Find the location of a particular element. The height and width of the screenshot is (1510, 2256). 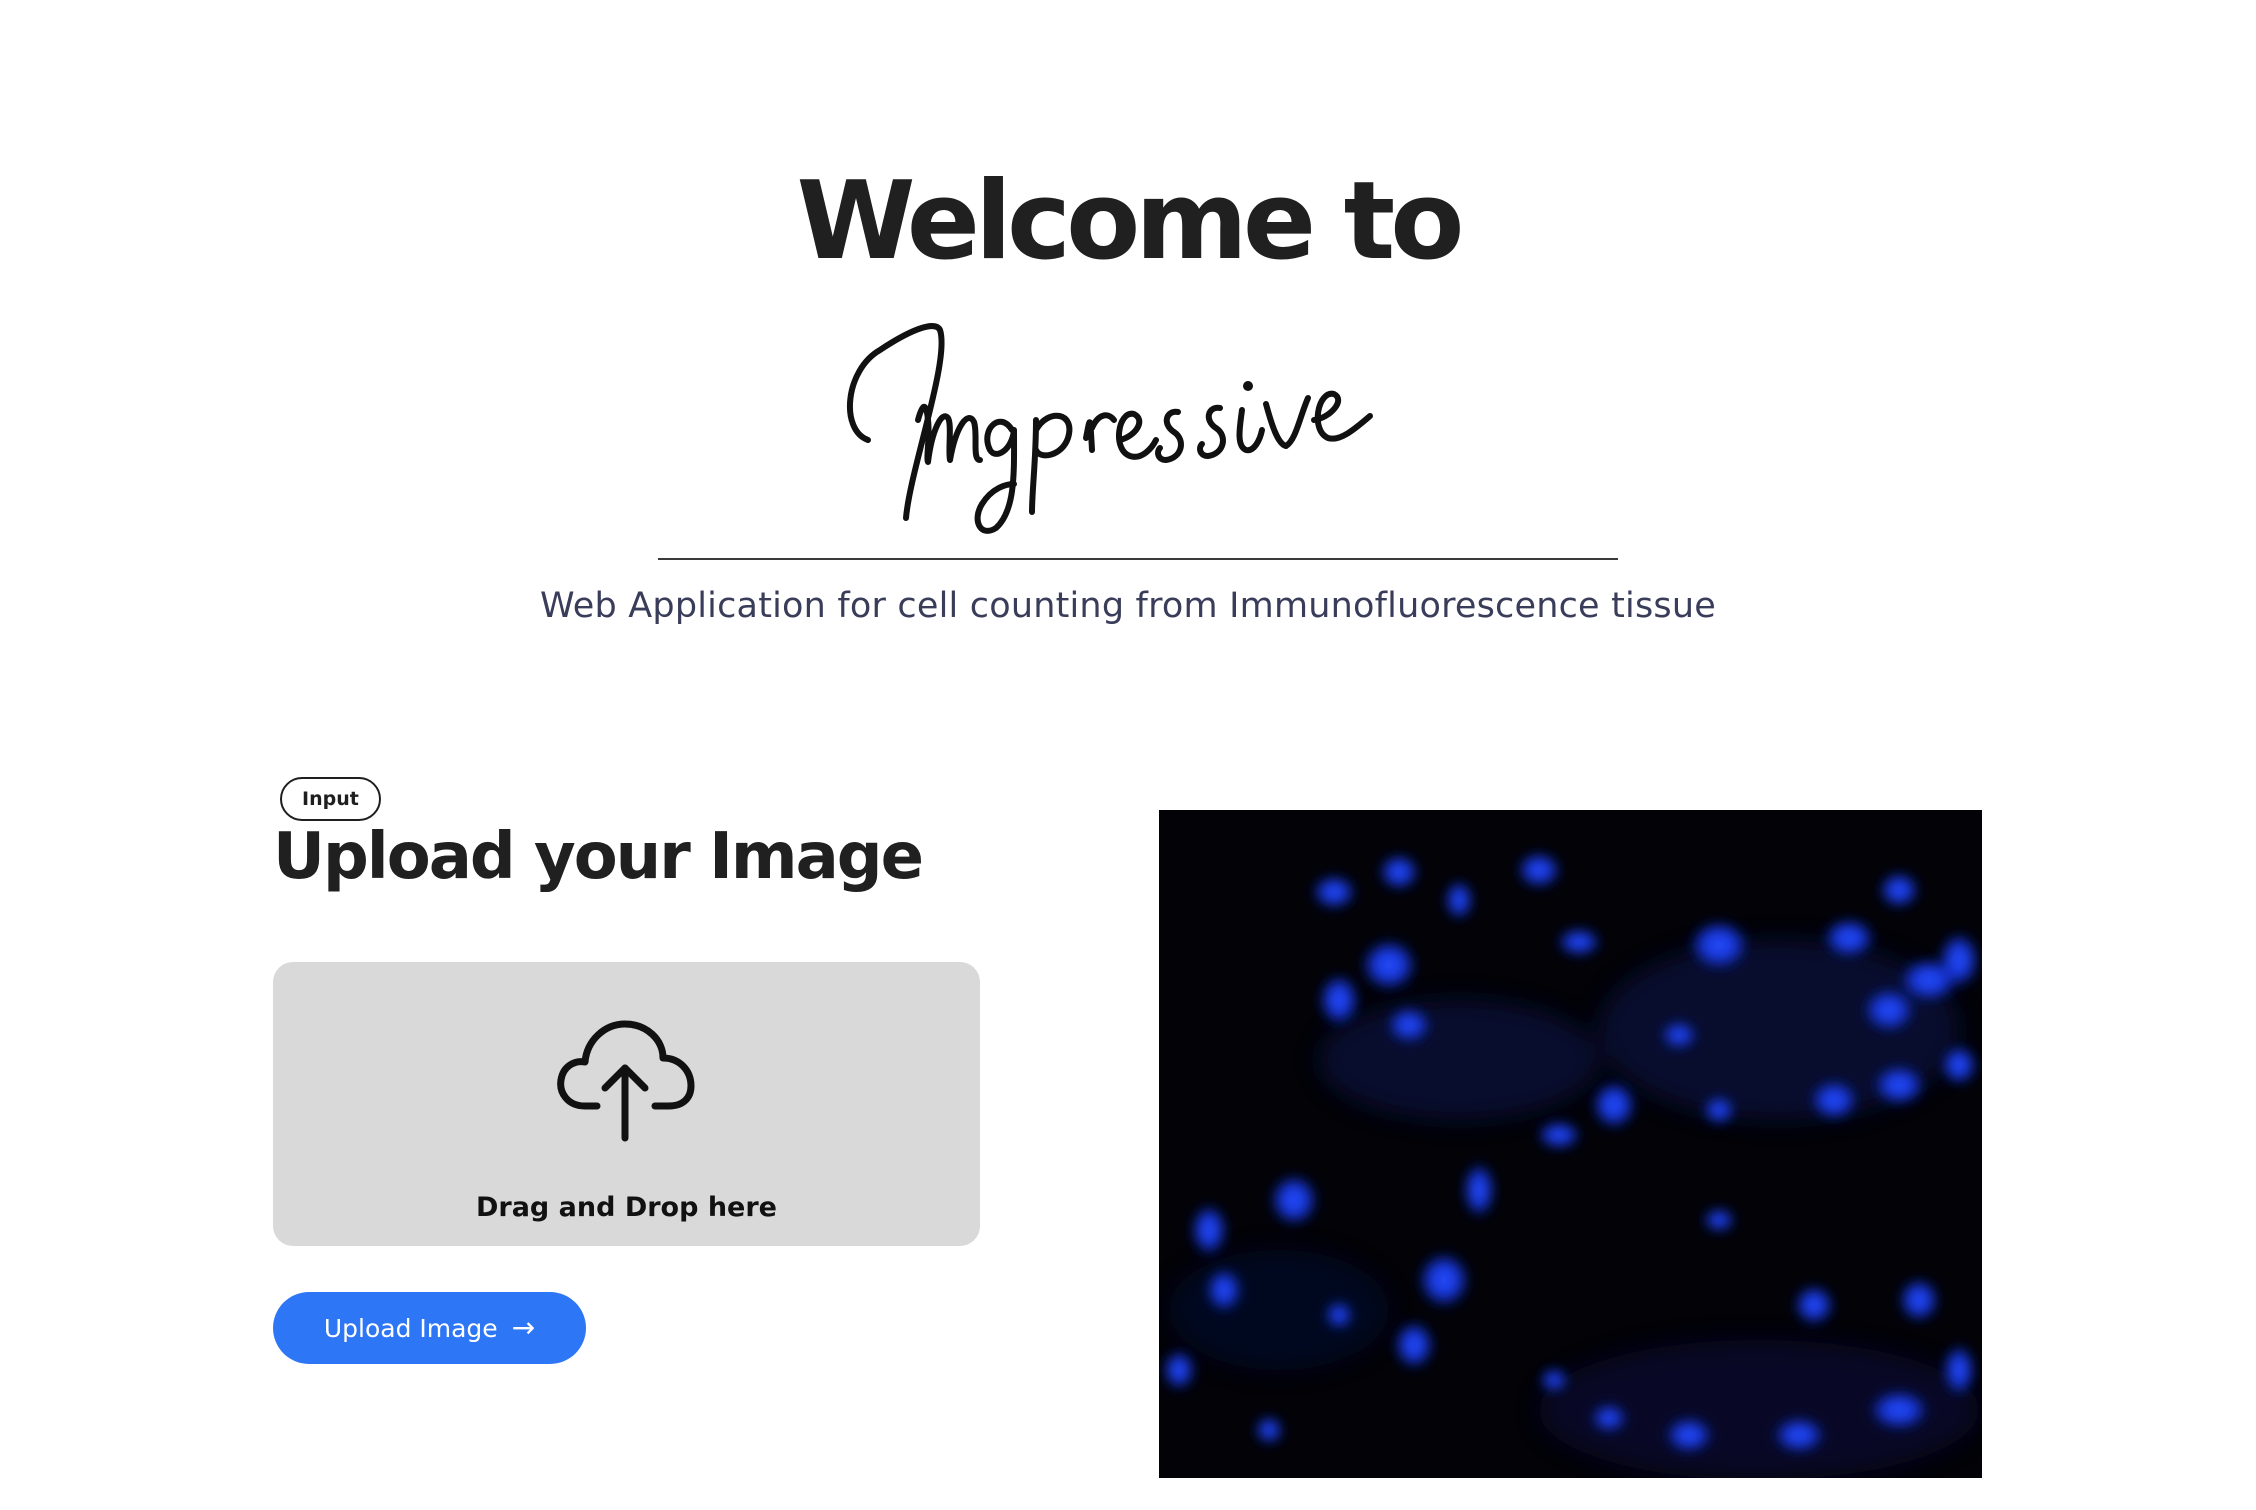

upload-image-button: Upload Image → is located at coordinates (429, 1328).